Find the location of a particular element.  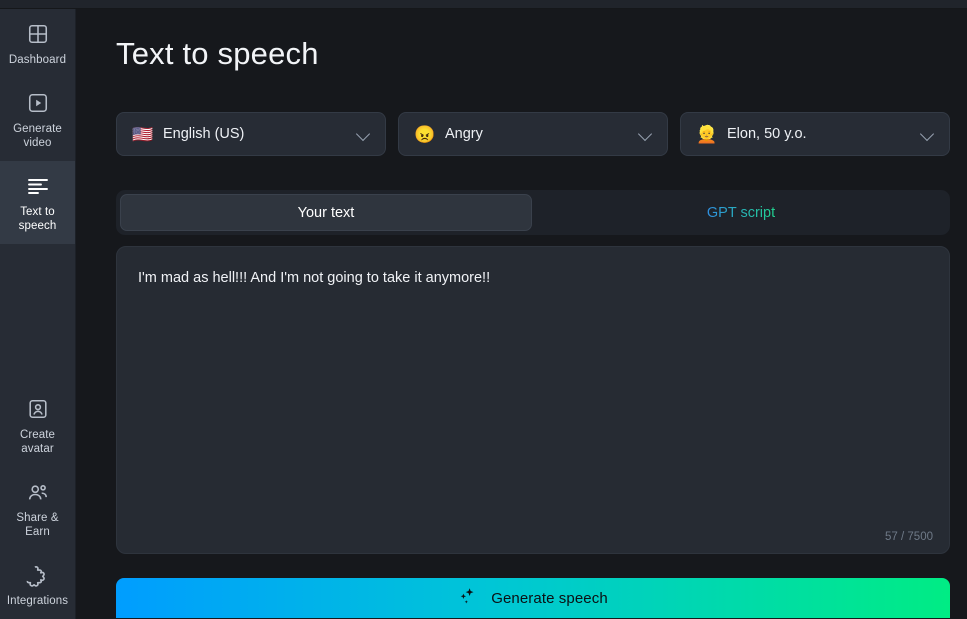

sidebar-item-label: Dashboard is located at coordinates (37, 60).